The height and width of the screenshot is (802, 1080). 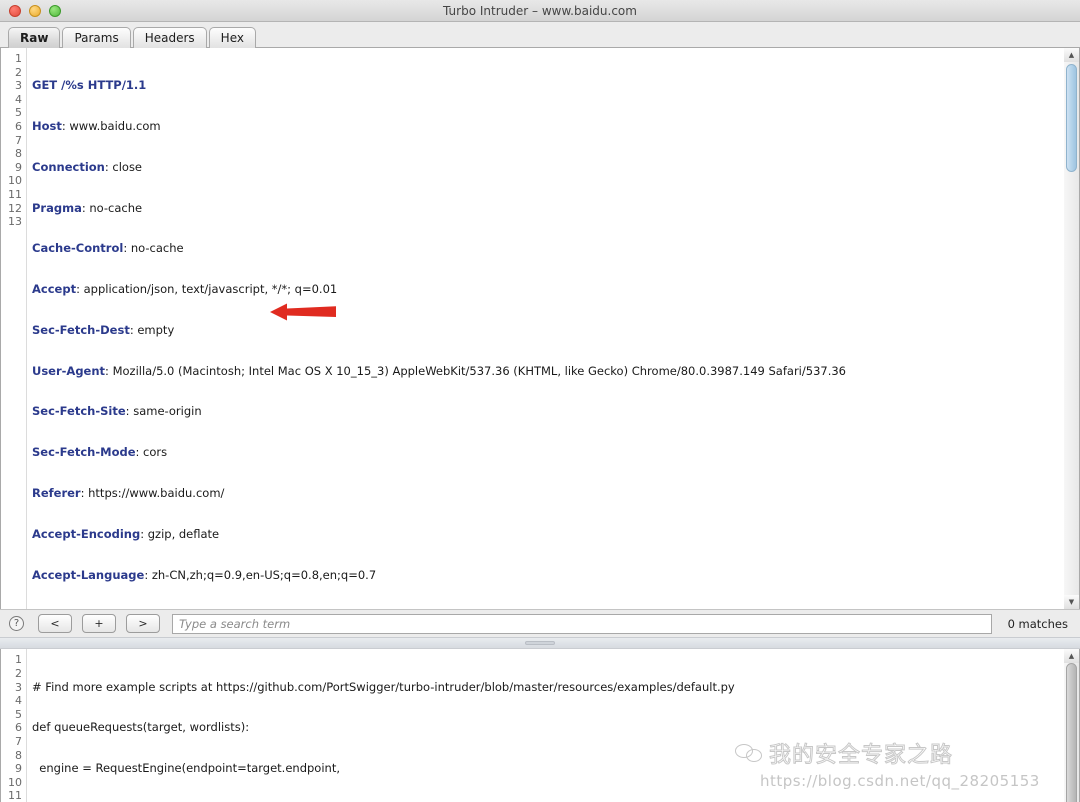 I want to click on header-value: : zh-CN,zh;q=0.9,en-US;q=0.8,en;q=0.7, so click(x=260, y=574).